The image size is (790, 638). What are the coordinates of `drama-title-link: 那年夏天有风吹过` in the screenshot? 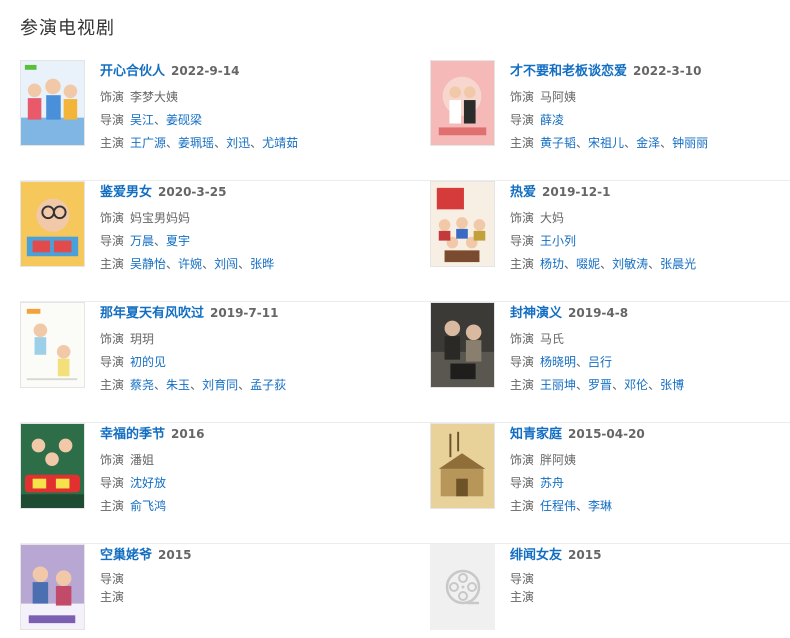 It's located at (152, 311).